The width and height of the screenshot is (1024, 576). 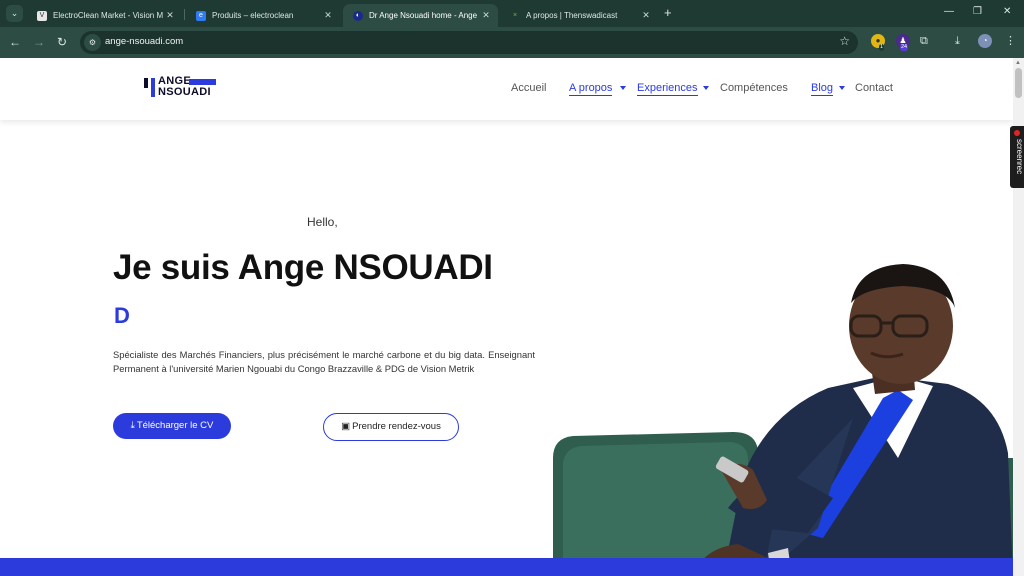 I want to click on book-appointment-label: Prendre rendez-vous, so click(x=396, y=426).